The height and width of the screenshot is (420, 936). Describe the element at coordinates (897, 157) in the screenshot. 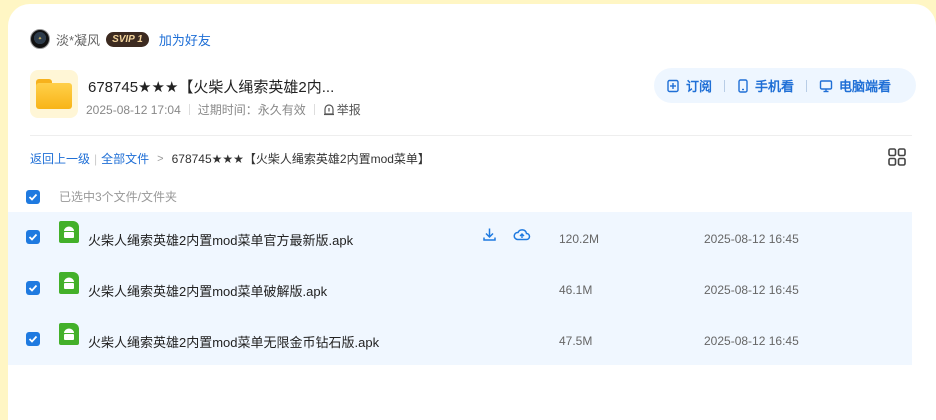

I see `grid-view-icon` at that location.